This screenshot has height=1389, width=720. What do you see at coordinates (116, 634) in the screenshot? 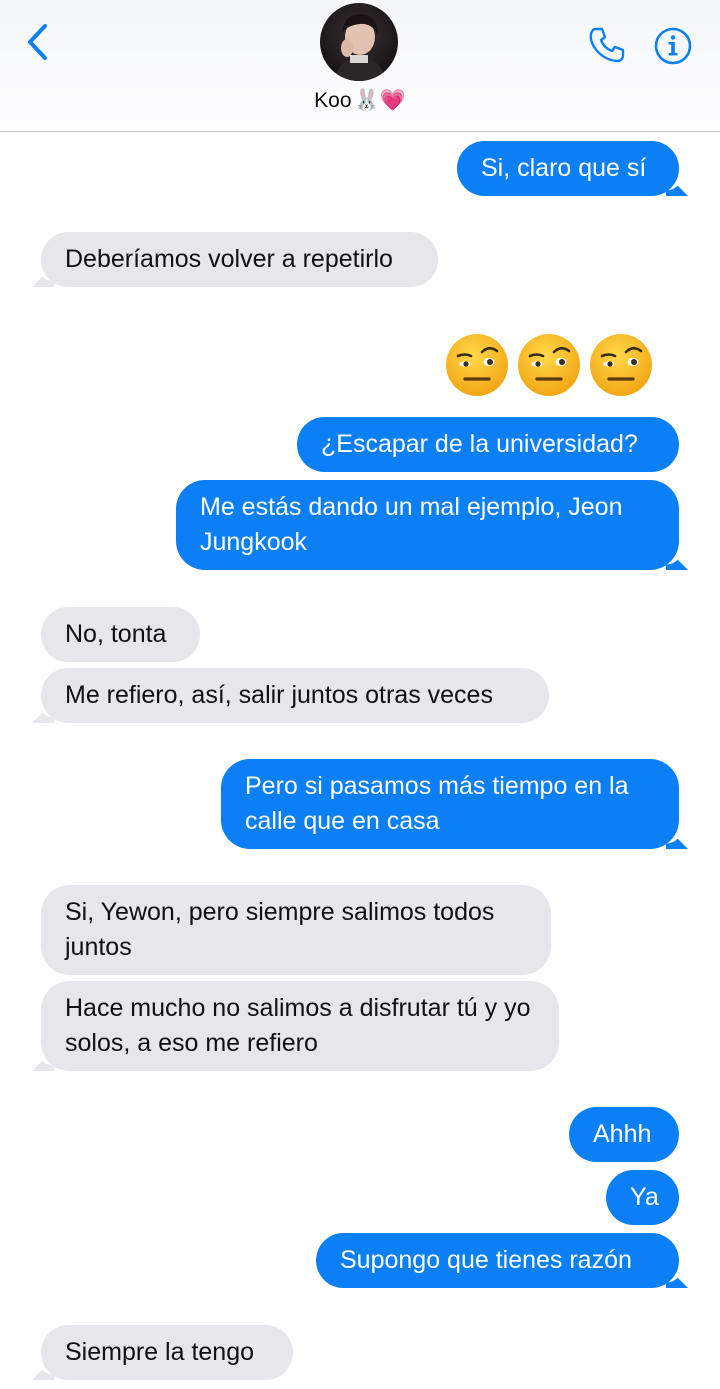
I see `message-text: No, tonta` at bounding box center [116, 634].